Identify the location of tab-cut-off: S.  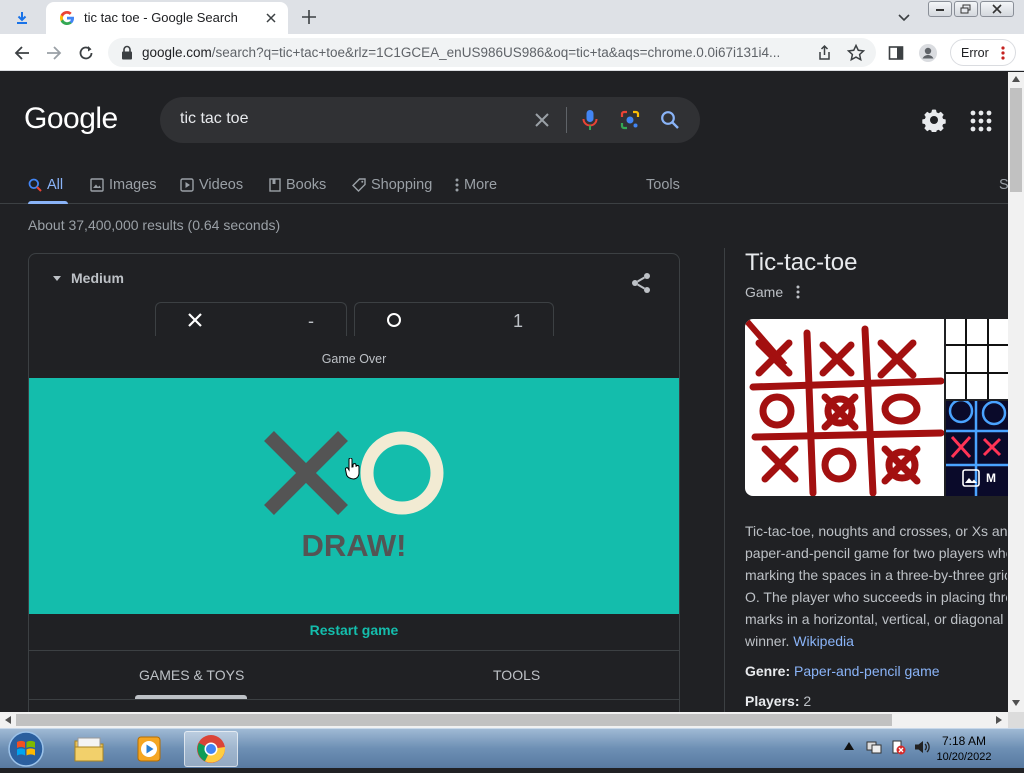
(1003, 185).